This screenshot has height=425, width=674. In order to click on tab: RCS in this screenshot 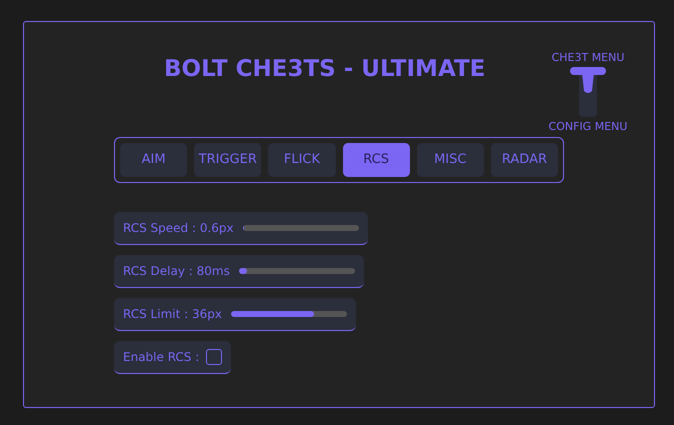, I will do `click(376, 160)`.